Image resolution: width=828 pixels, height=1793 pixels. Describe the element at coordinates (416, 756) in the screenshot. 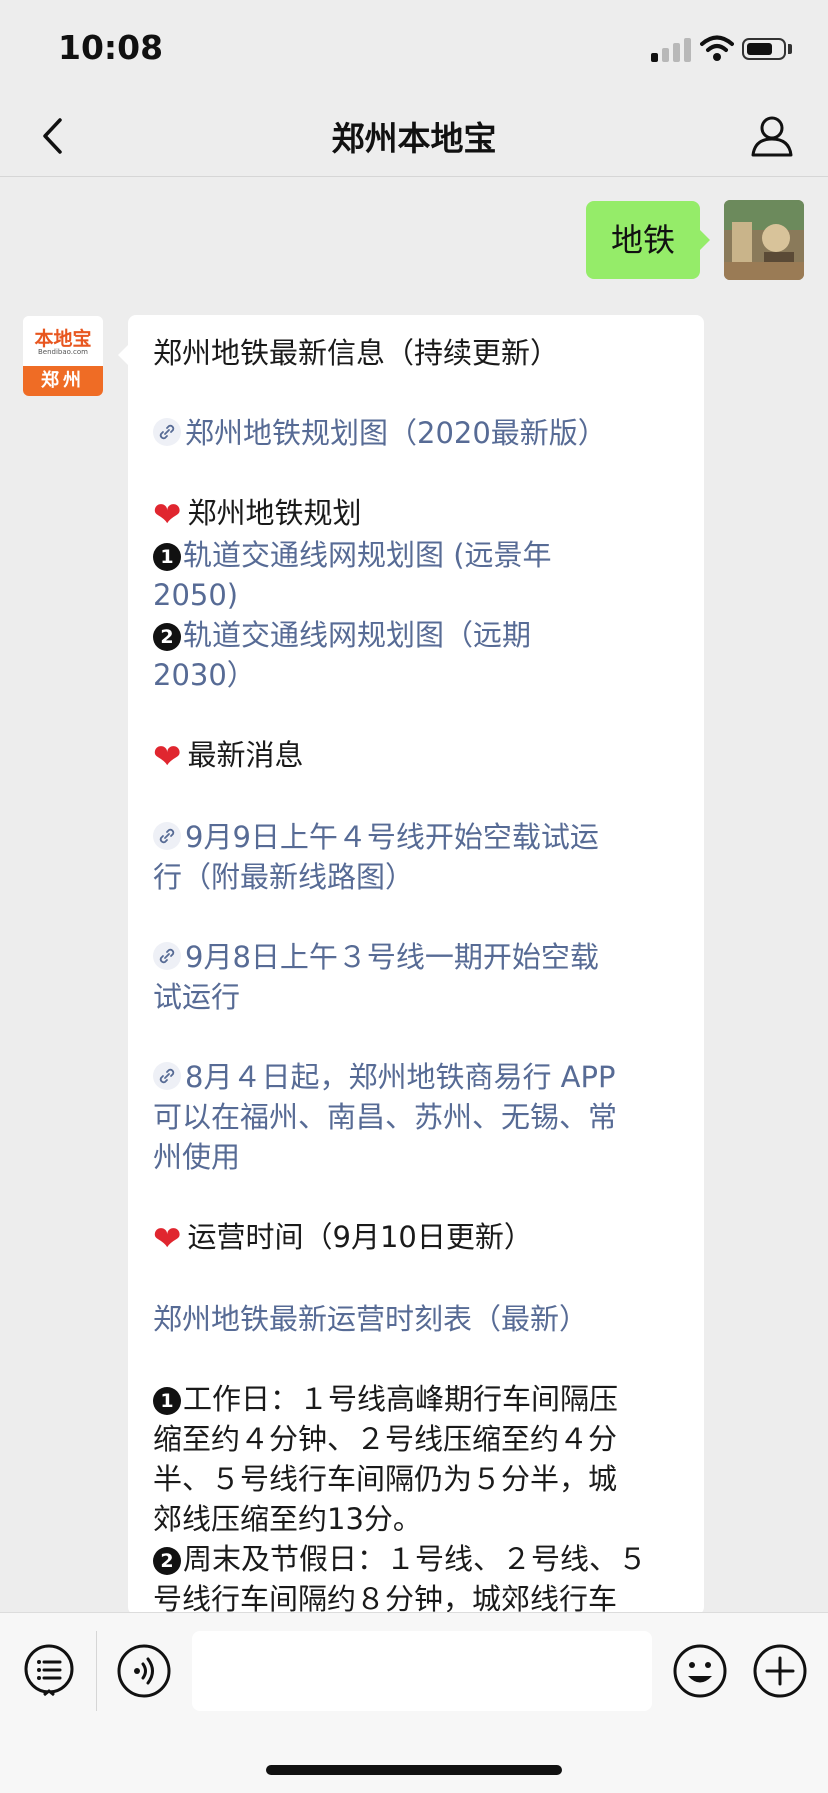

I see `section-news: ❤ 最新消息` at that location.